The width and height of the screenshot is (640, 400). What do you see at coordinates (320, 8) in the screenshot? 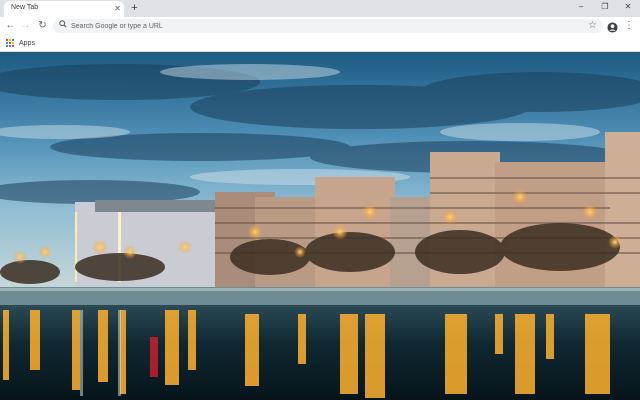
I see `tab-strip: New Tab ✕ + – ❐ ✕` at bounding box center [320, 8].